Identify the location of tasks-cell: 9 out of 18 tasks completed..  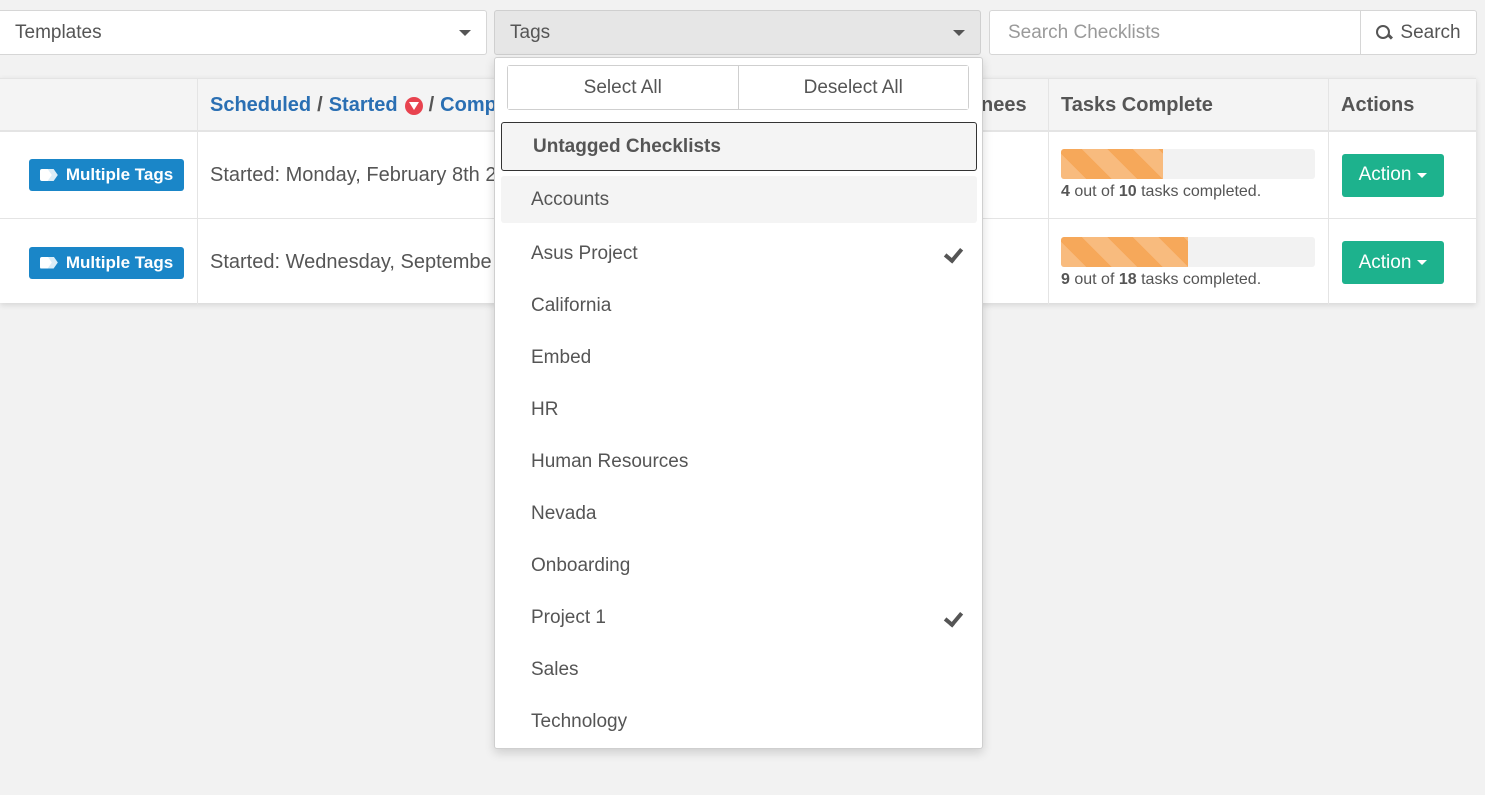
(1188, 262).